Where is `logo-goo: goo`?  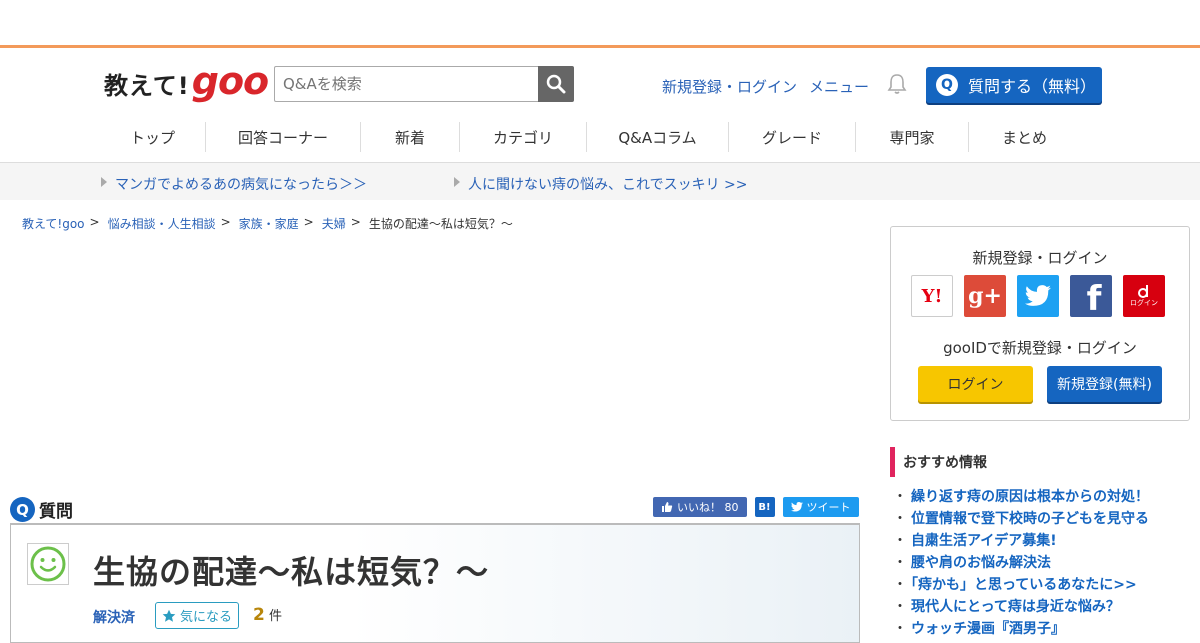 logo-goo: goo is located at coordinates (230, 81).